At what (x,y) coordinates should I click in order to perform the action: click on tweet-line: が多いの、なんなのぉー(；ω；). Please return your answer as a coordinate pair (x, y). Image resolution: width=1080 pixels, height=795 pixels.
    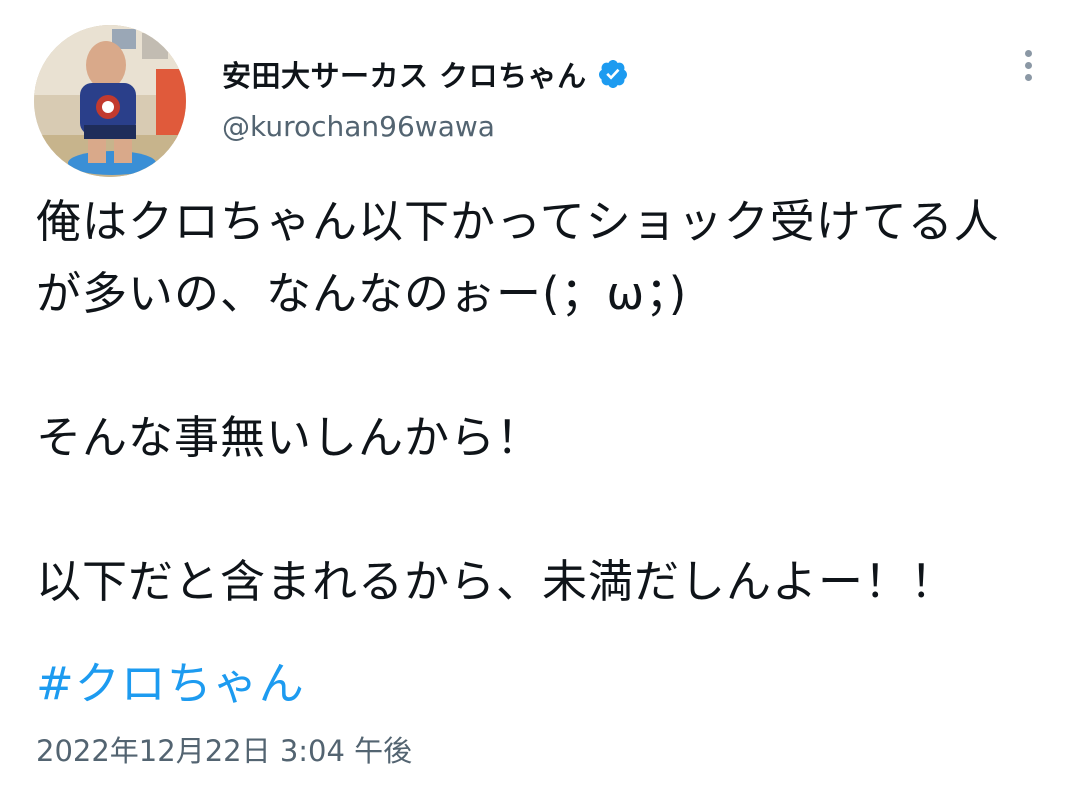
    Looking at the image, I should click on (362, 293).